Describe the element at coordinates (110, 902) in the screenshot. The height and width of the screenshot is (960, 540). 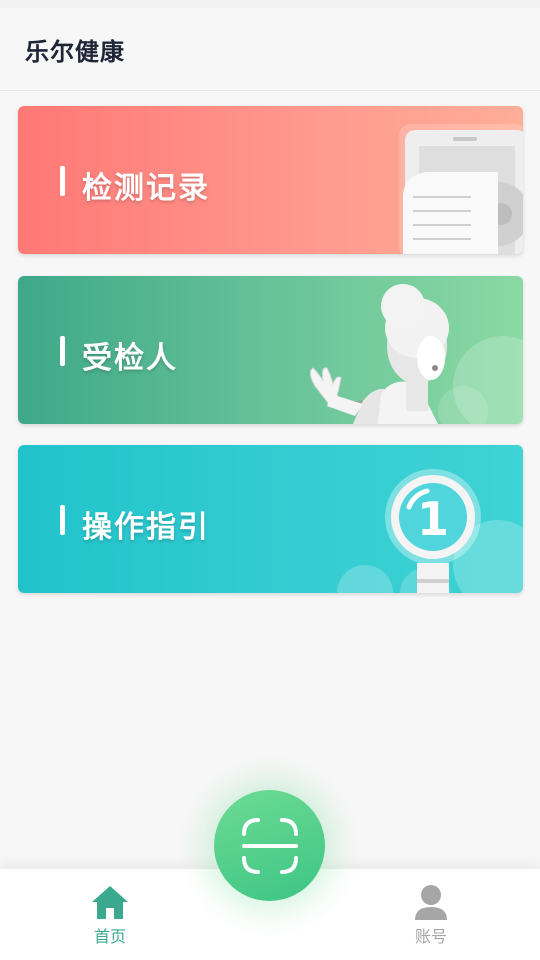
I see `home-icon` at that location.